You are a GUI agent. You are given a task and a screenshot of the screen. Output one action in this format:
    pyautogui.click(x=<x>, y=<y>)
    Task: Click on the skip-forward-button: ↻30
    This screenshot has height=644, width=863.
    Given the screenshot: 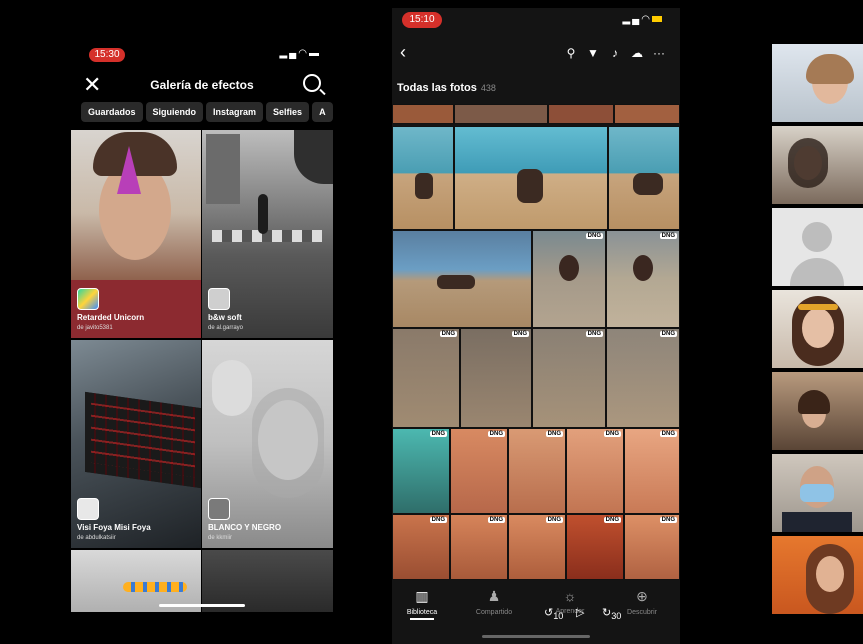 What is the action you would take?
    pyautogui.click(x=611, y=613)
    